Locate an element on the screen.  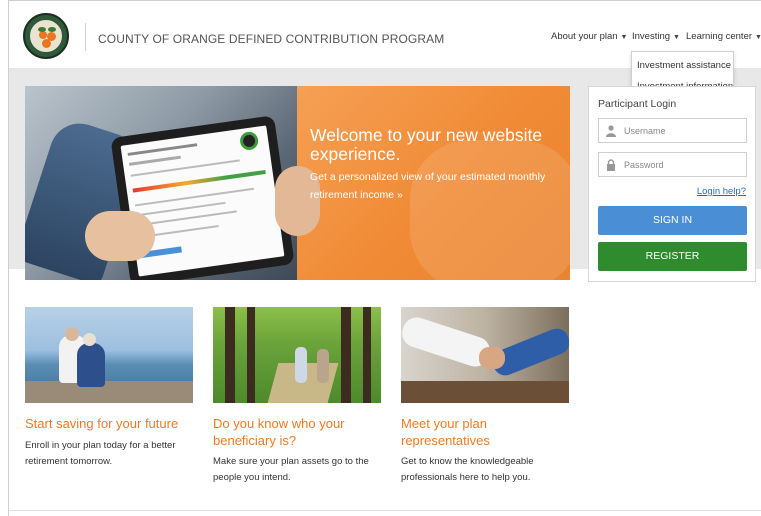
username-field: Username is located at coordinates (672, 130).